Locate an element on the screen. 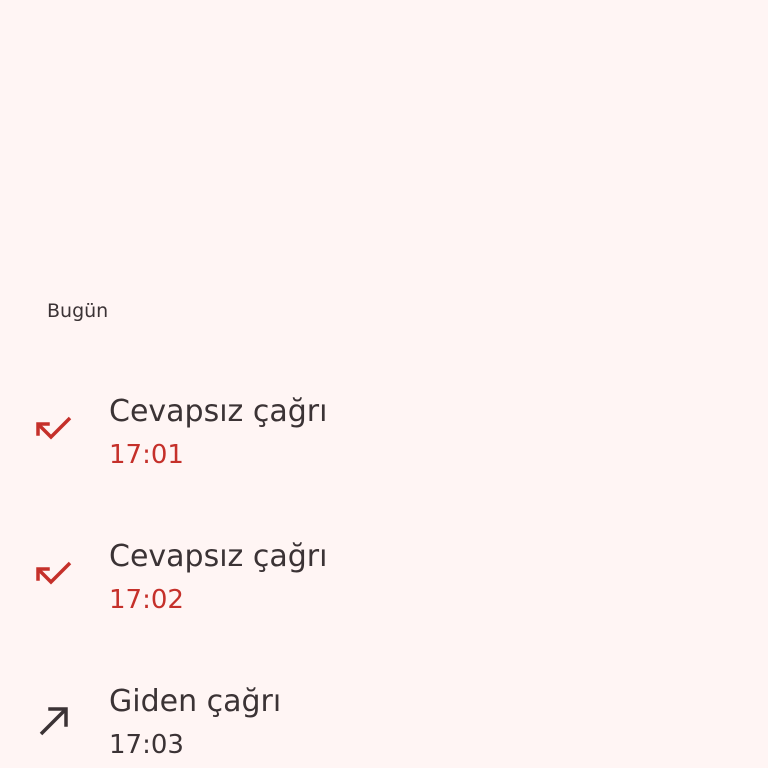 The image size is (768, 768). call-time-label: 17:02 is located at coordinates (146, 600).